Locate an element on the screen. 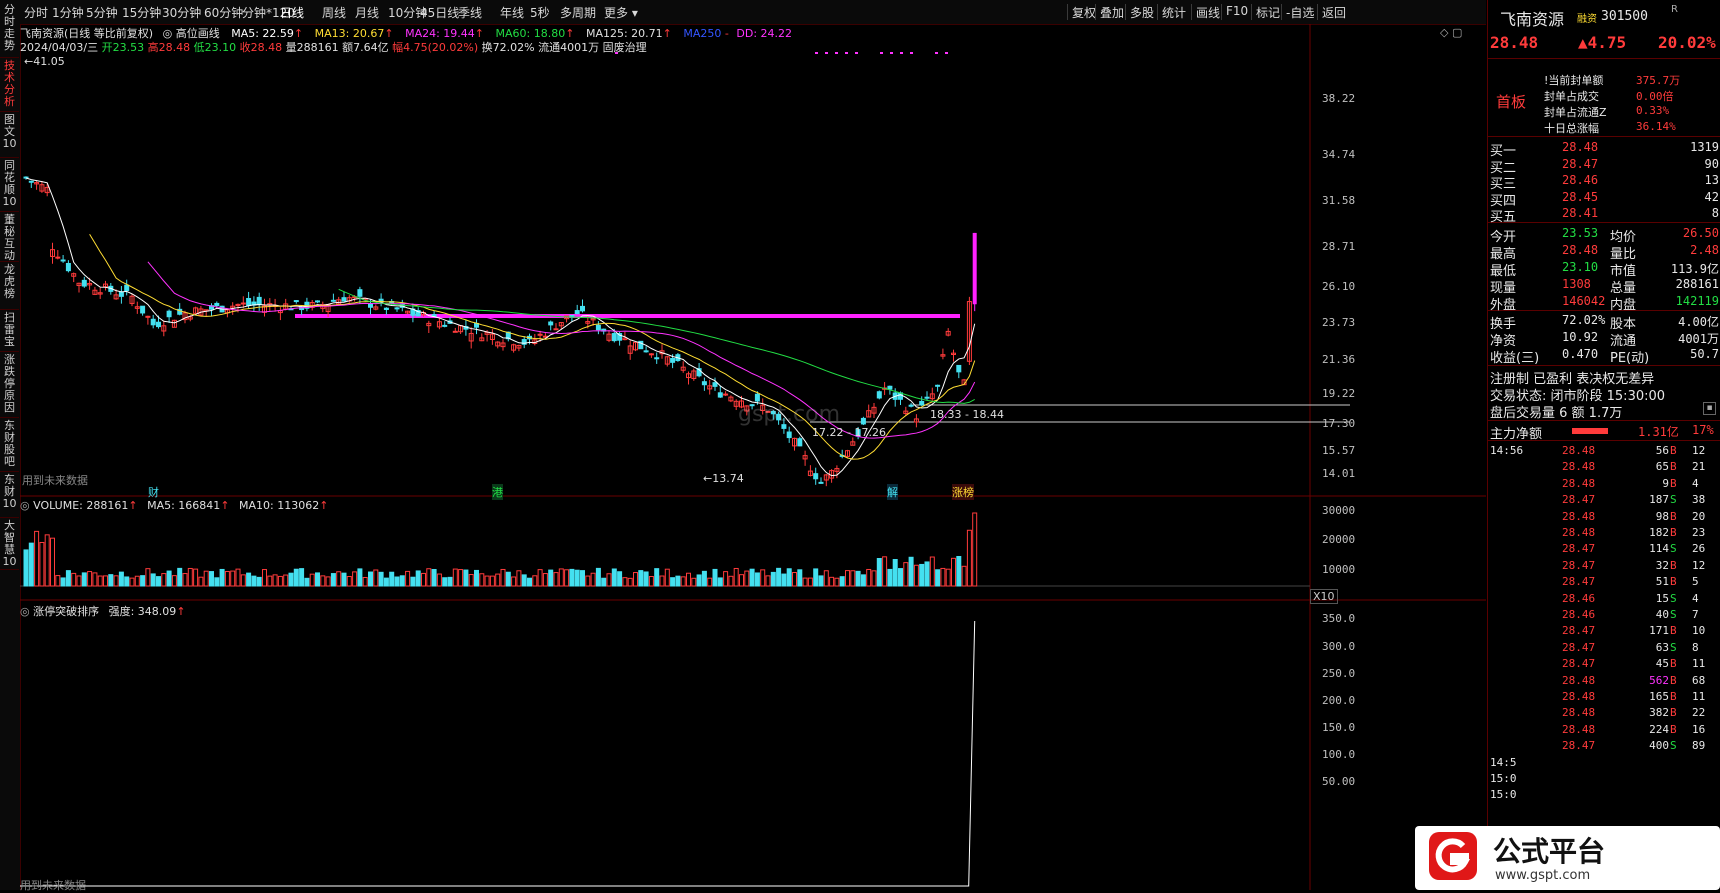  tick-count: 4 is located at coordinates (1695, 598).